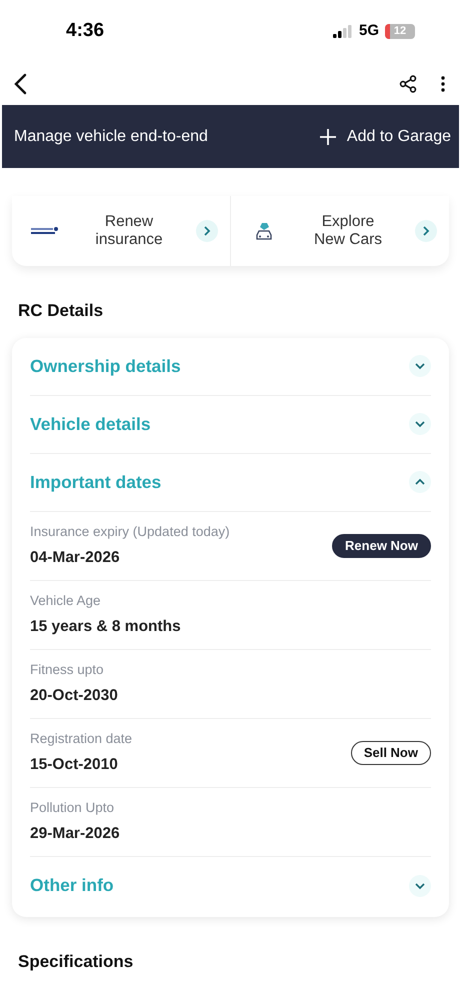 The height and width of the screenshot is (1000, 461). What do you see at coordinates (66, 601) in the screenshot?
I see `field-label: Vehicle Age` at bounding box center [66, 601].